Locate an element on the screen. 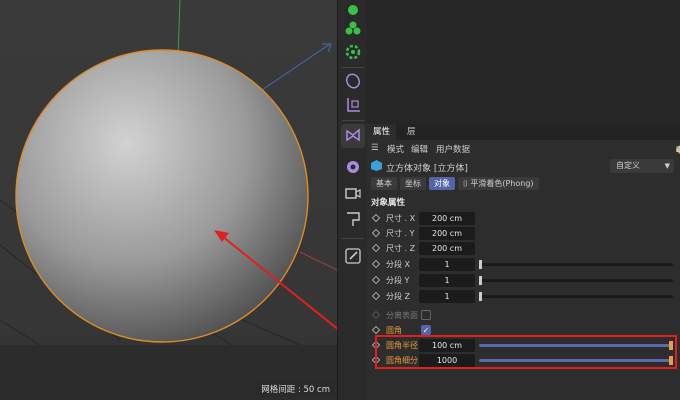  param-label: 尺寸 . Z is located at coordinates (401, 248).